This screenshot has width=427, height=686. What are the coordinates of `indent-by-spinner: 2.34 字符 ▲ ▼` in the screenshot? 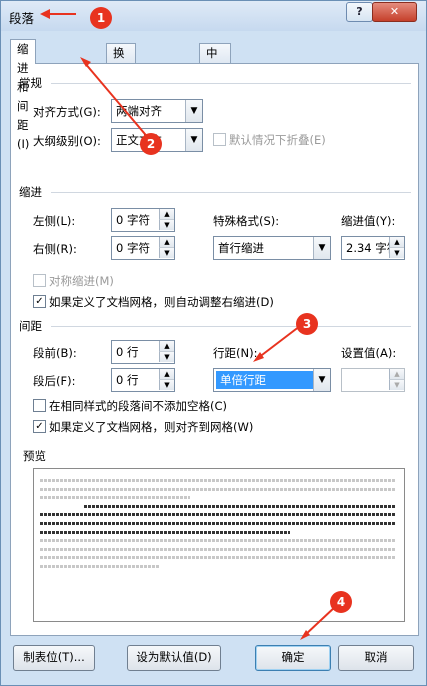 It's located at (373, 248).